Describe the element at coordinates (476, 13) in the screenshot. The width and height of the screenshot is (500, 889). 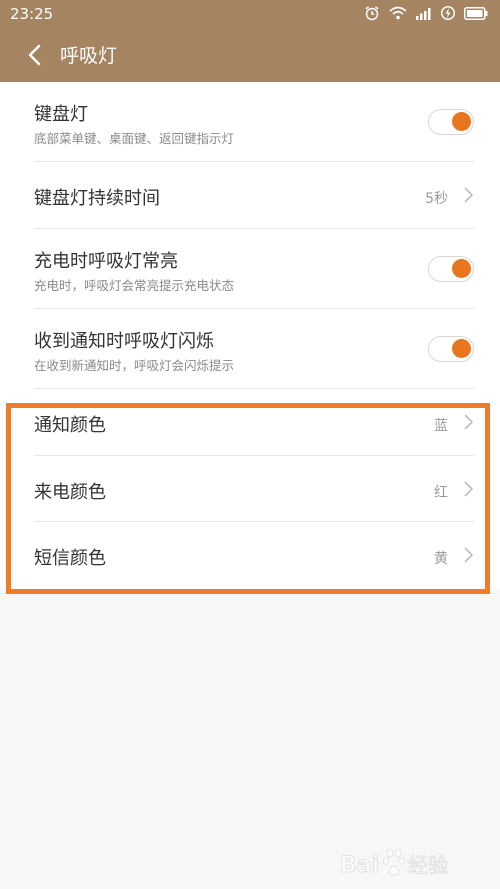
I see `battery-icon` at that location.